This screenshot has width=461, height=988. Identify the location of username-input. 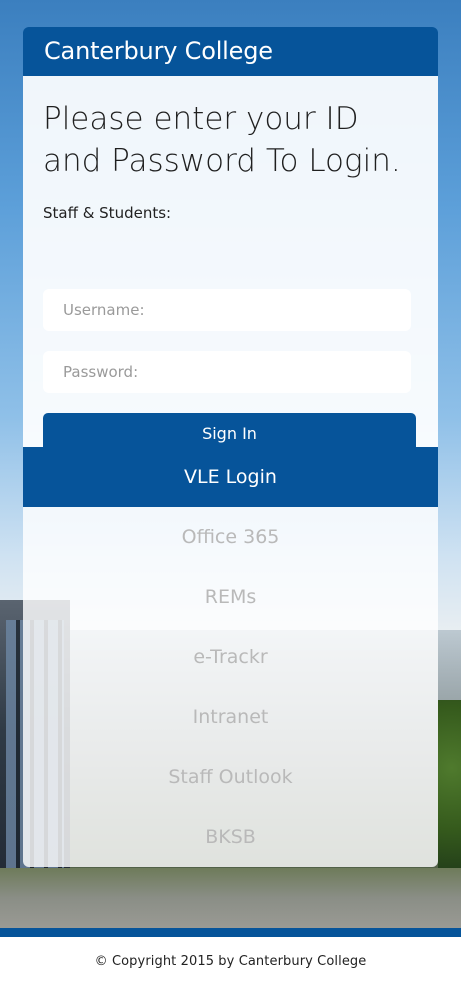
(227, 310).